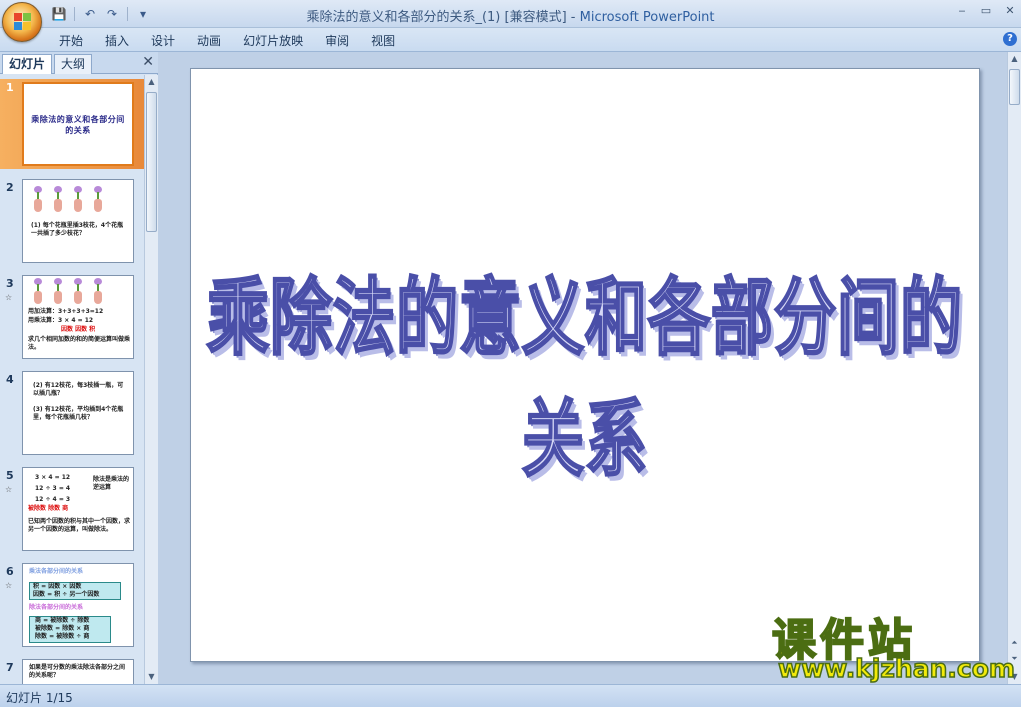 This screenshot has width=1021, height=707. I want to click on thumbnail-line: 除法是乘法的逆运算, so click(111, 483).